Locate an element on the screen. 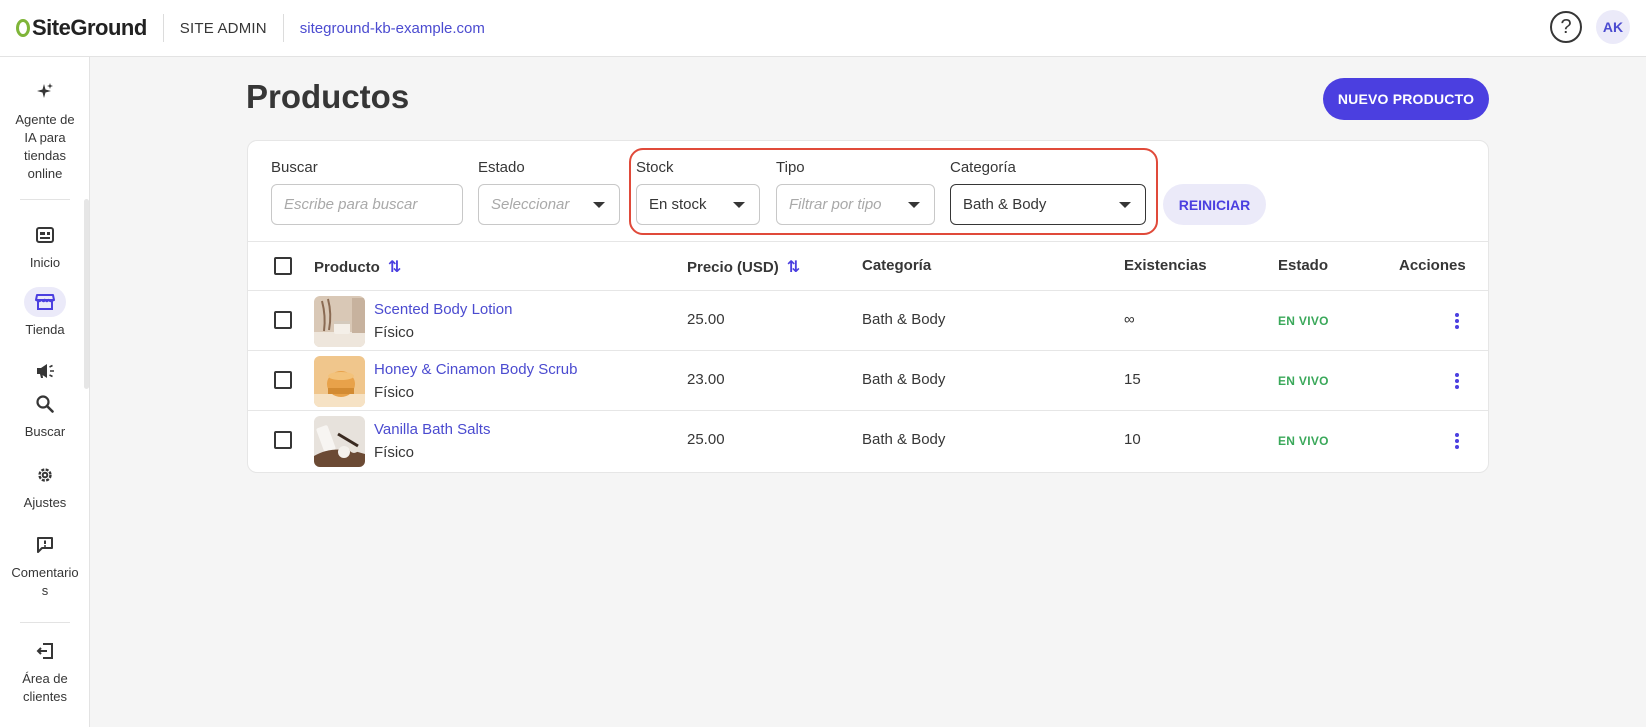 Image resolution: width=1646 pixels, height=727 pixels. product-price: 23.00 is located at coordinates (706, 379).